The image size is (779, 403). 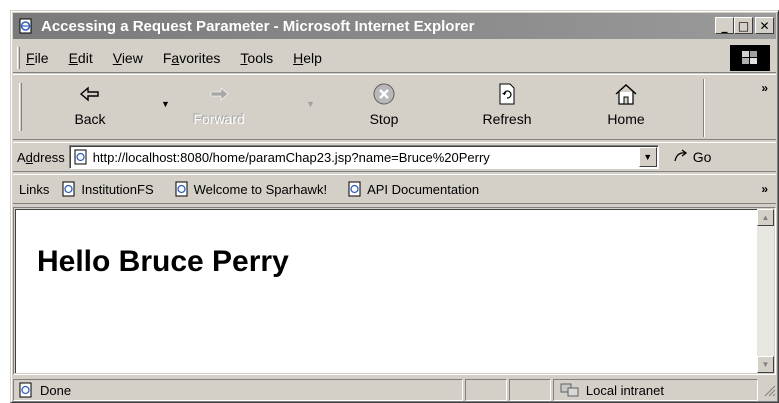 I want to click on menu-tools-rest: ools, so click(x=260, y=57).